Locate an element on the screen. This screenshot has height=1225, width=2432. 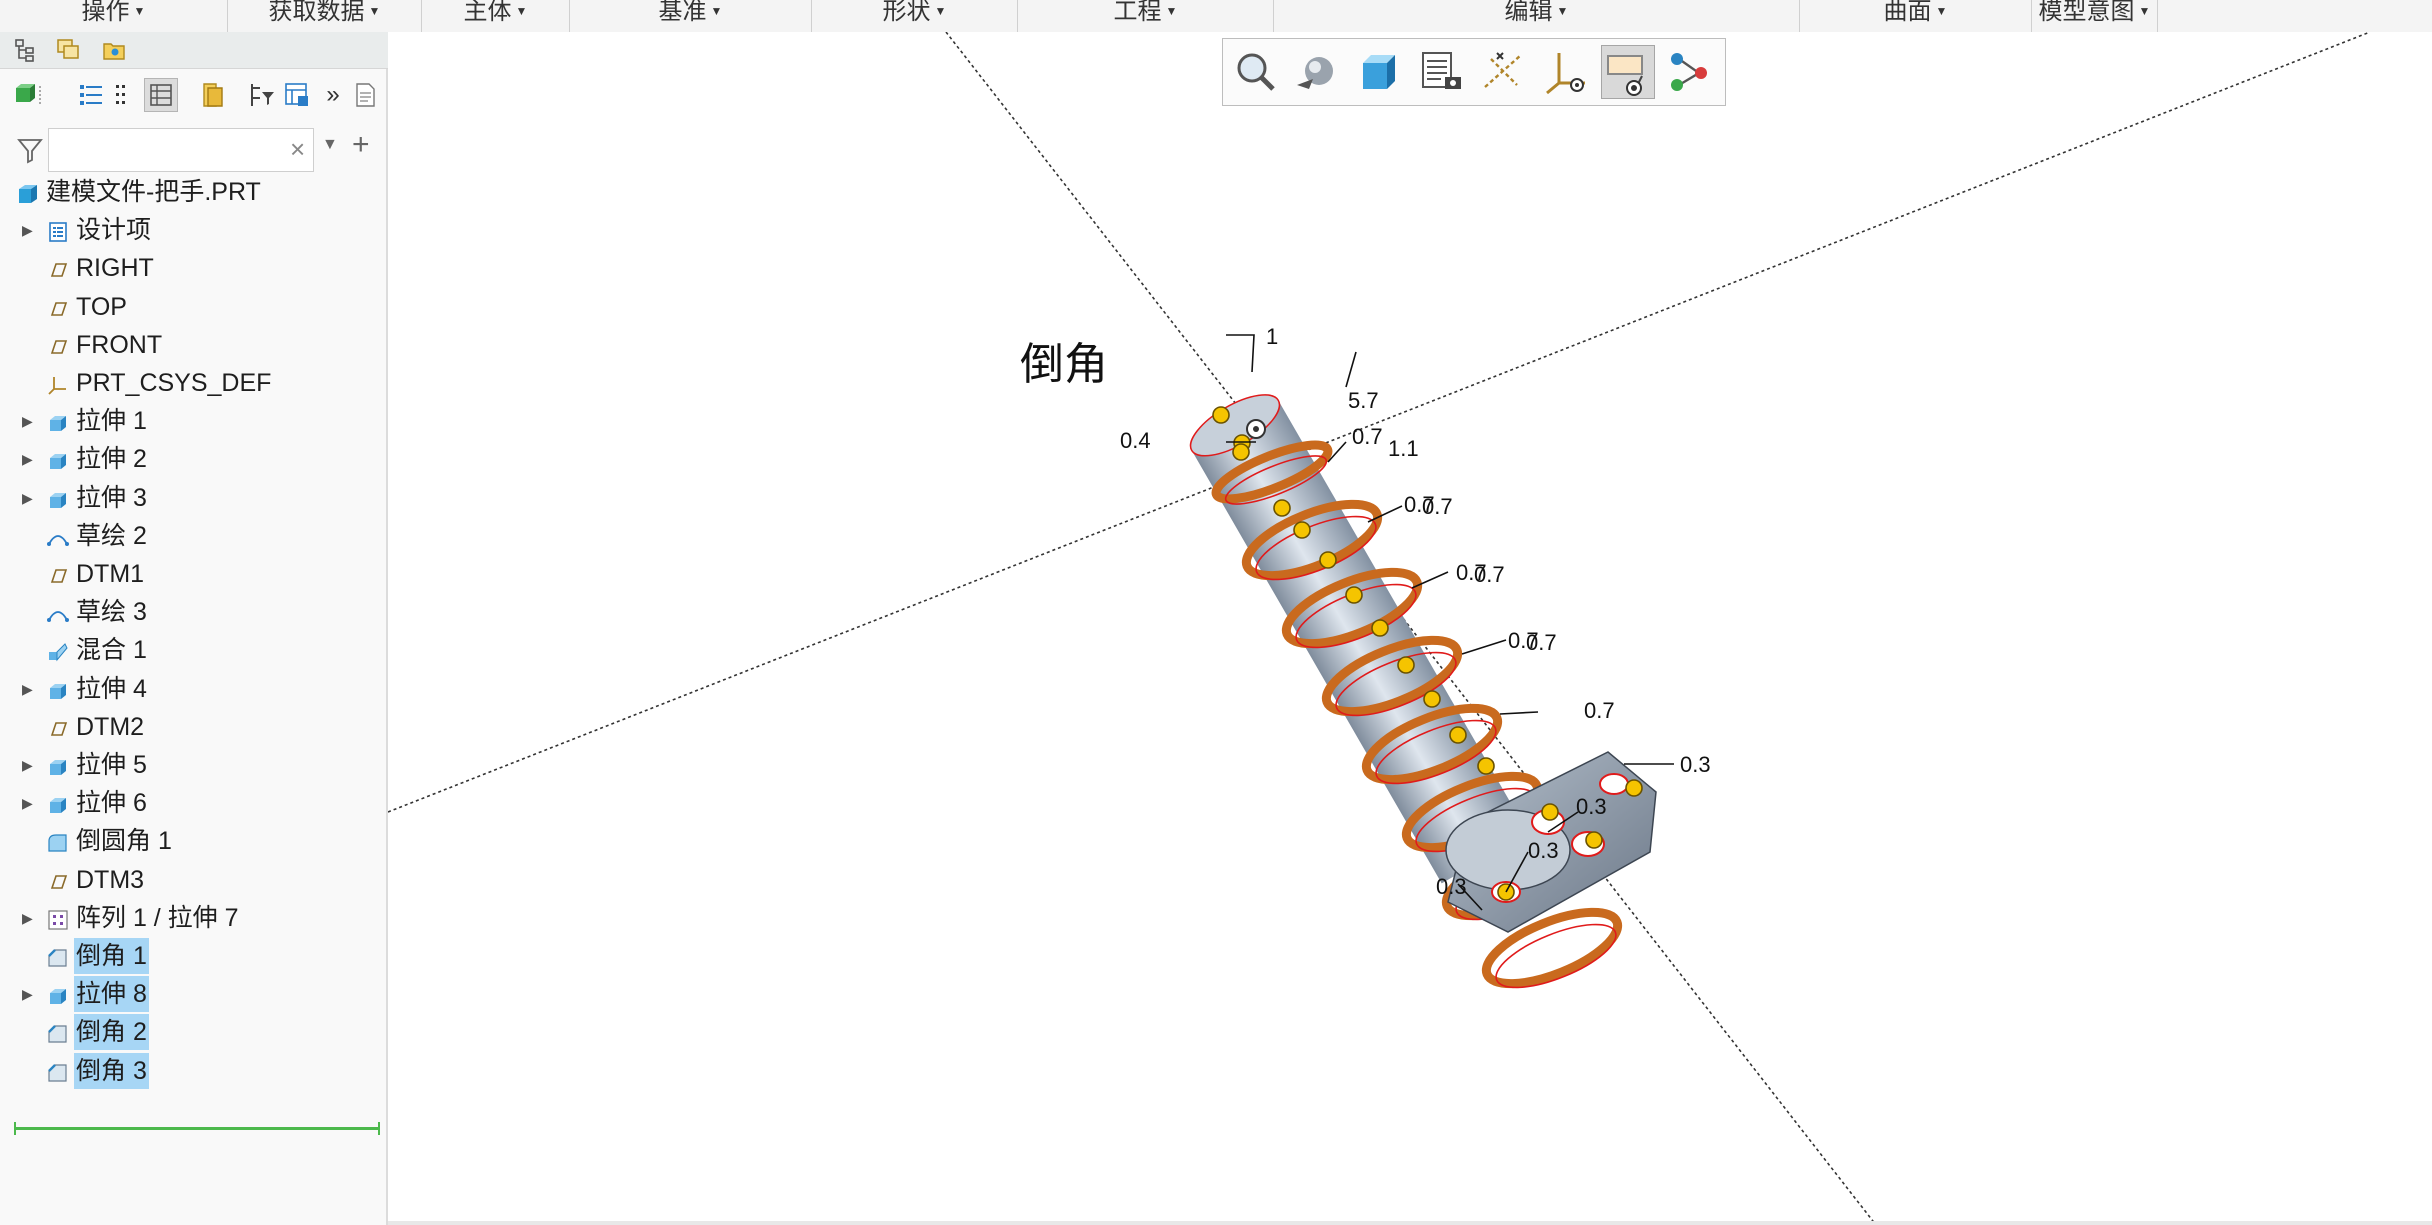
dimension-value: 1 is located at coordinates (1272, 336).